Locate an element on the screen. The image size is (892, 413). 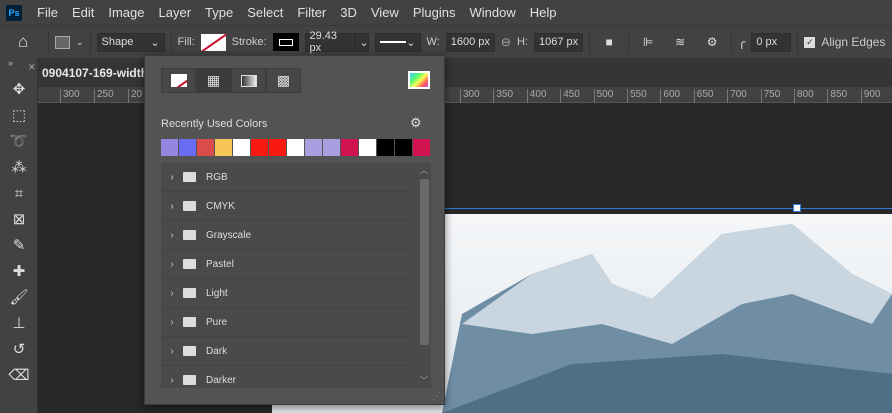
width-label: W: is located at coordinates (433, 42).